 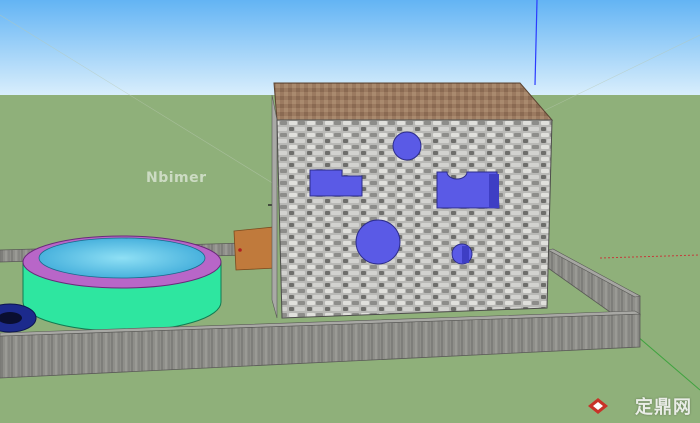 What do you see at coordinates (378, 242) in the screenshot?
I see `round-window-large` at bounding box center [378, 242].